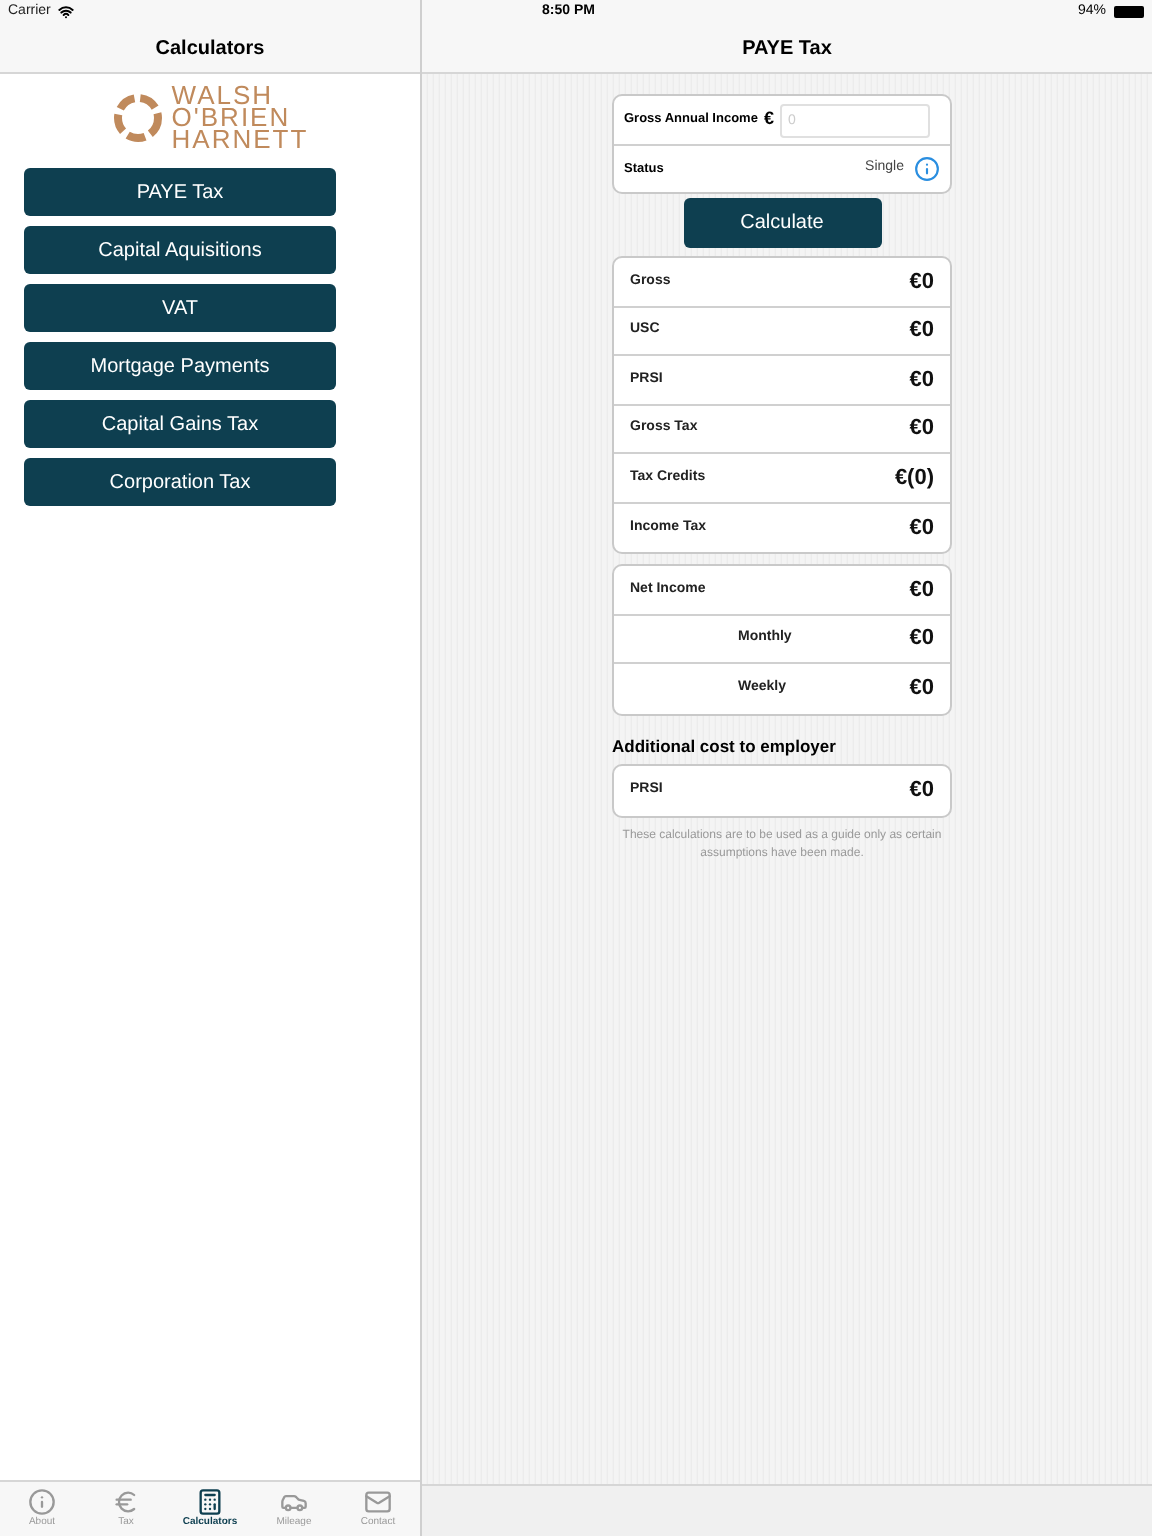 The width and height of the screenshot is (1152, 1536). What do you see at coordinates (914, 478) in the screenshot?
I see `row-value: €(0)` at bounding box center [914, 478].